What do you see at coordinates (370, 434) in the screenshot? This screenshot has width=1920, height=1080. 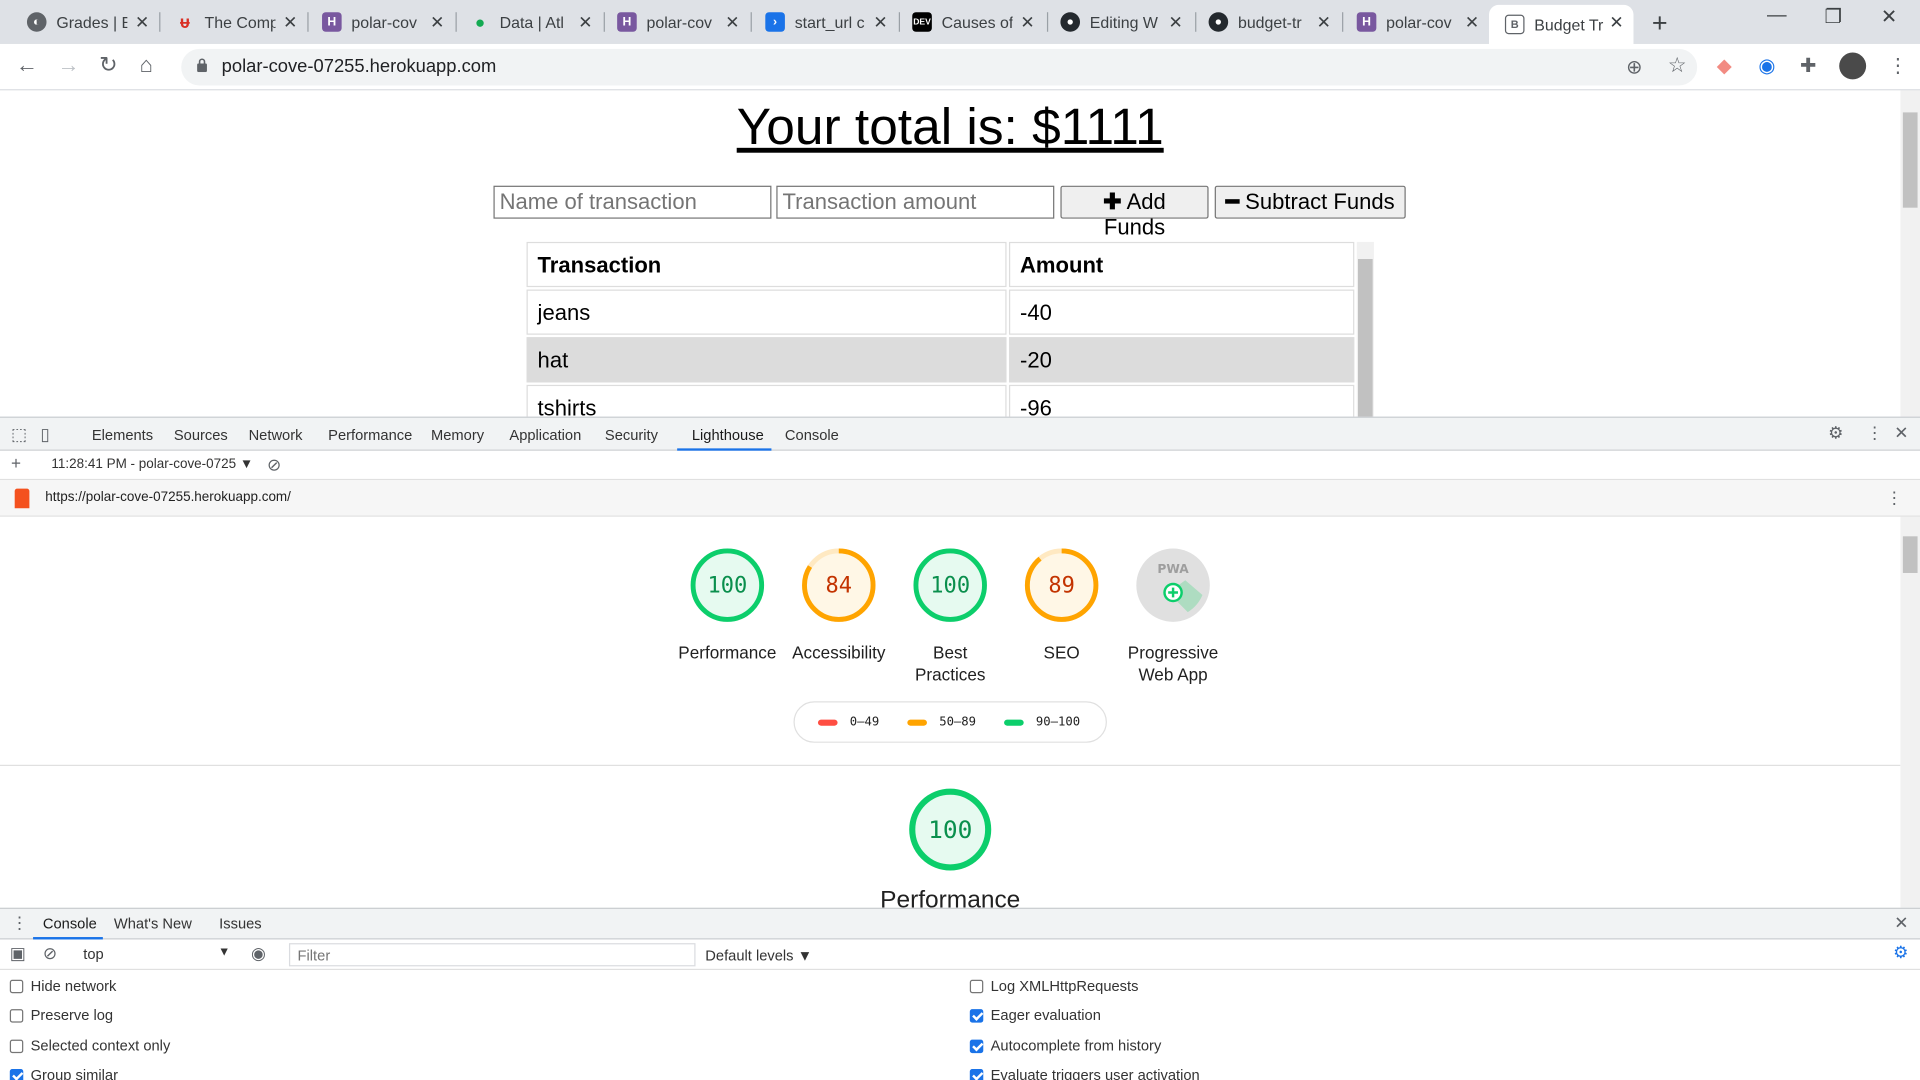 I see `tab-performance: Performance` at bounding box center [370, 434].